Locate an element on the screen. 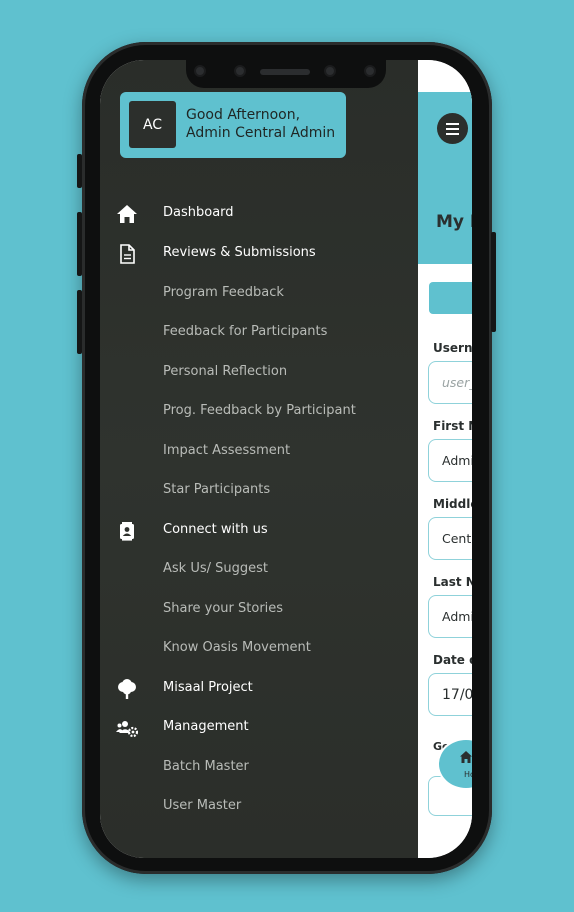  nav-item-label: Know Oasis Movement is located at coordinates (237, 647).